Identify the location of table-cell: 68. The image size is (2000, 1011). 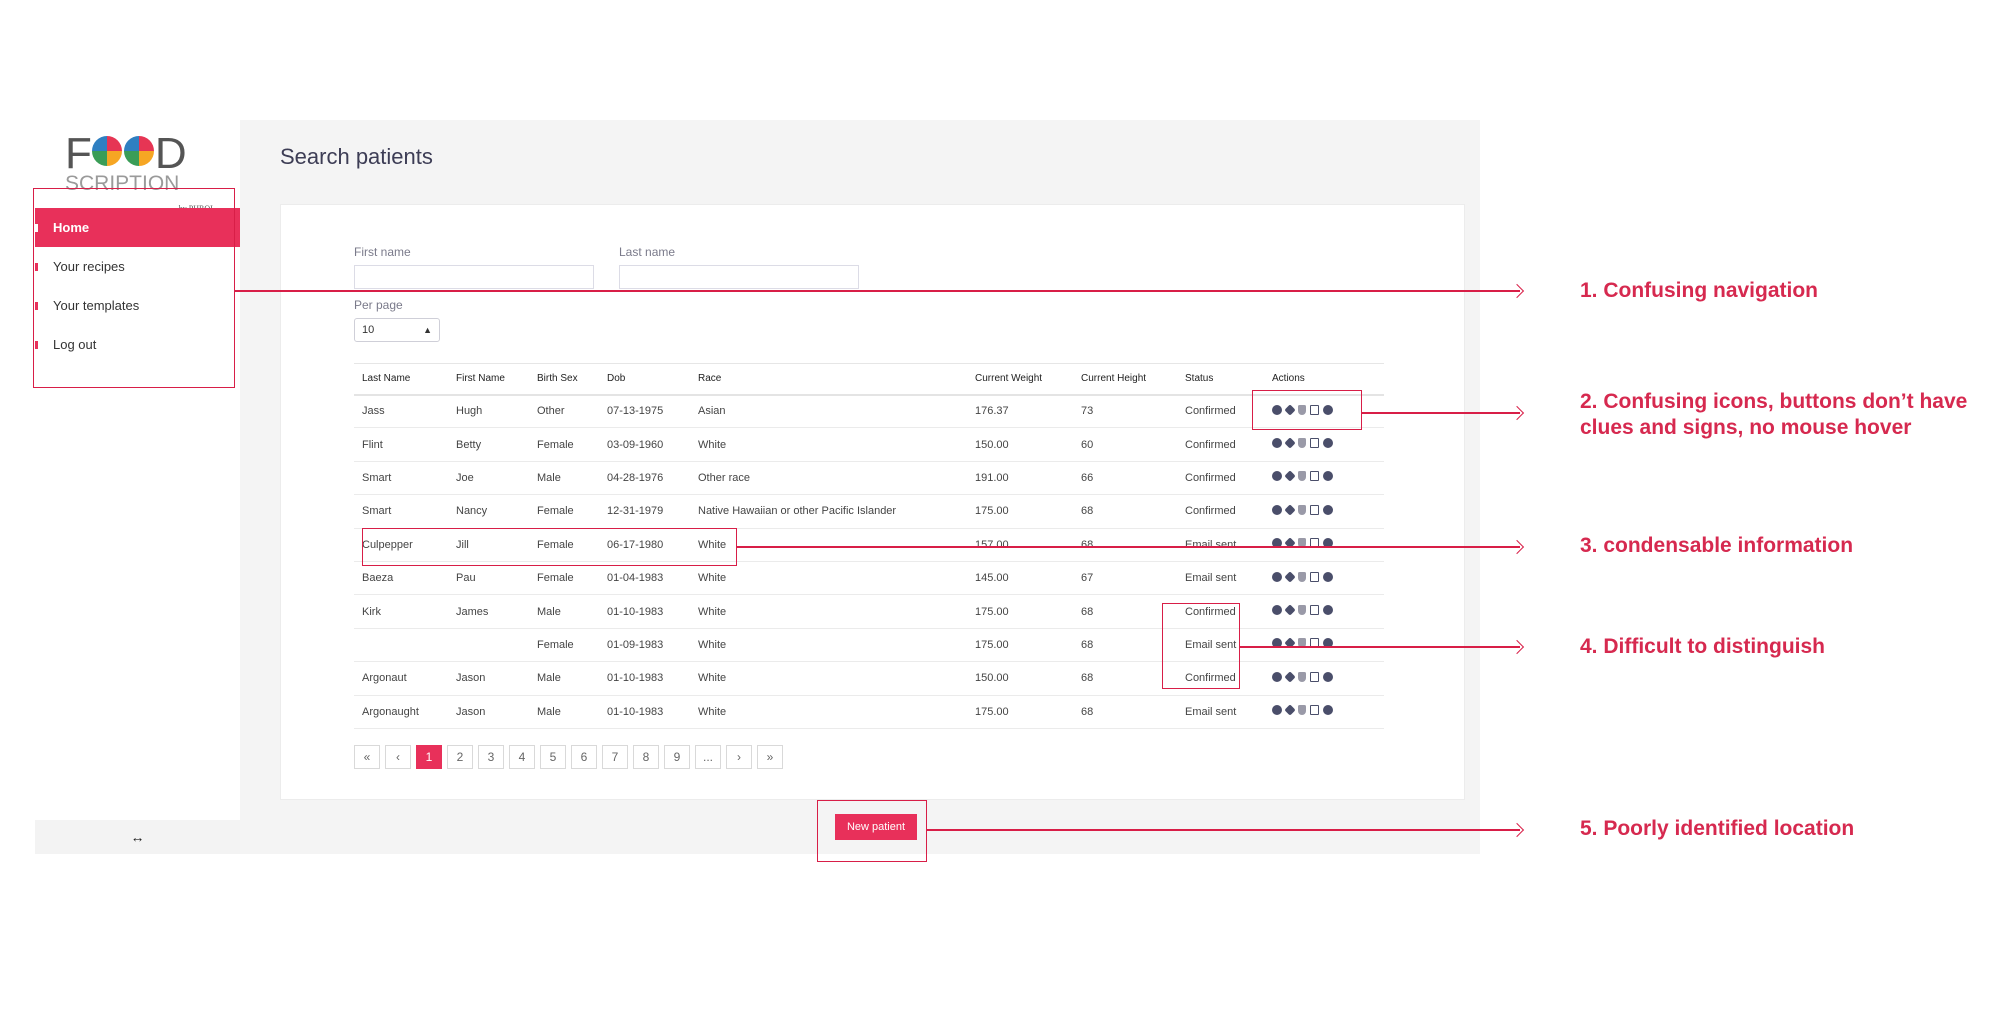
(1125, 712).